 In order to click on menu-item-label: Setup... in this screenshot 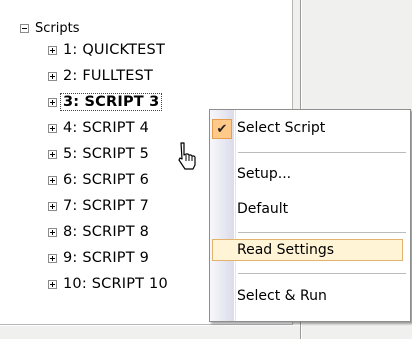, I will do `click(264, 174)`.